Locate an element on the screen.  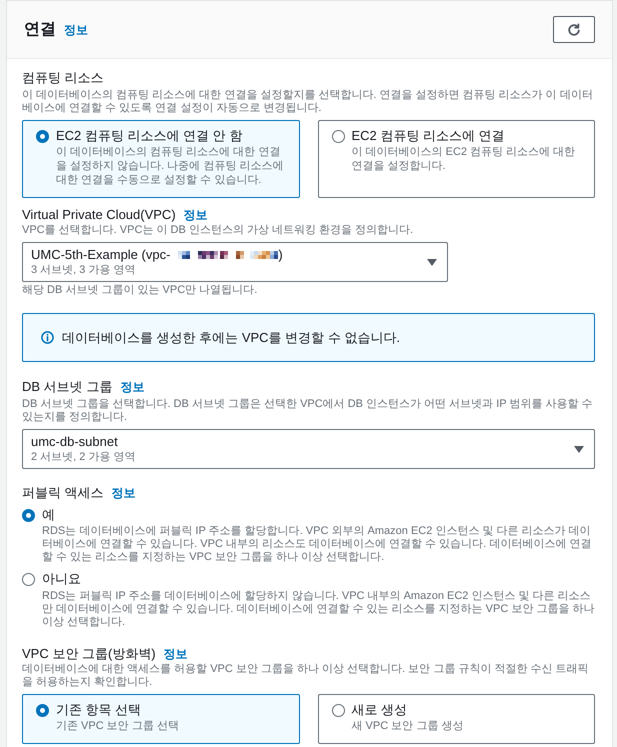
radio-description: RDS는 데이터베이스에 퍼블릭 IP 주소를 할당합니다. VPC 외부의 Amazon EC2 인스턴스 및 다른 리소스가 데이터베이스에 연결할 수 있습니다. VPC 내부의 리소스도 데이터베이스에 연결할 수 있습니다. 데이터베이스에 연결할 수 있는 리소스를 지정하는 VPC 보안 그룹을 하나 이상 선택합니다. is located at coordinates (316, 544).